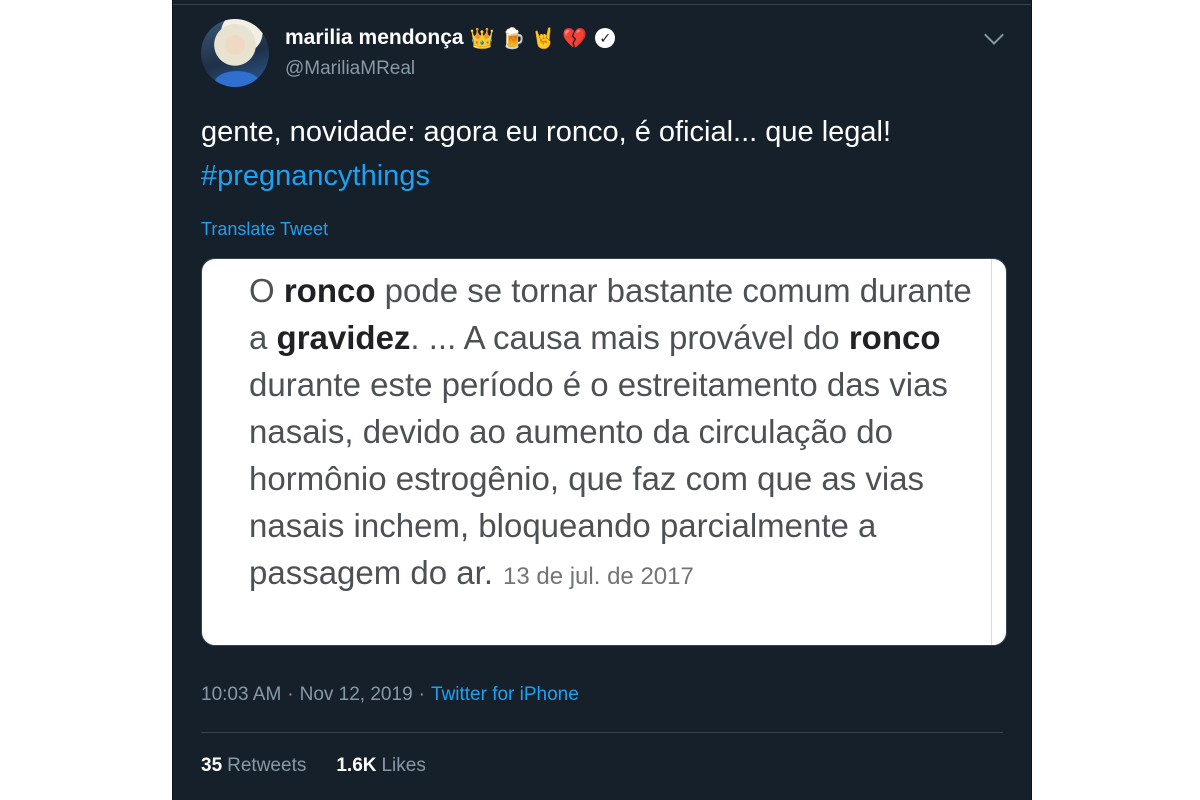 This screenshot has height=800, width=1200. I want to click on top-divider, so click(602, 4).